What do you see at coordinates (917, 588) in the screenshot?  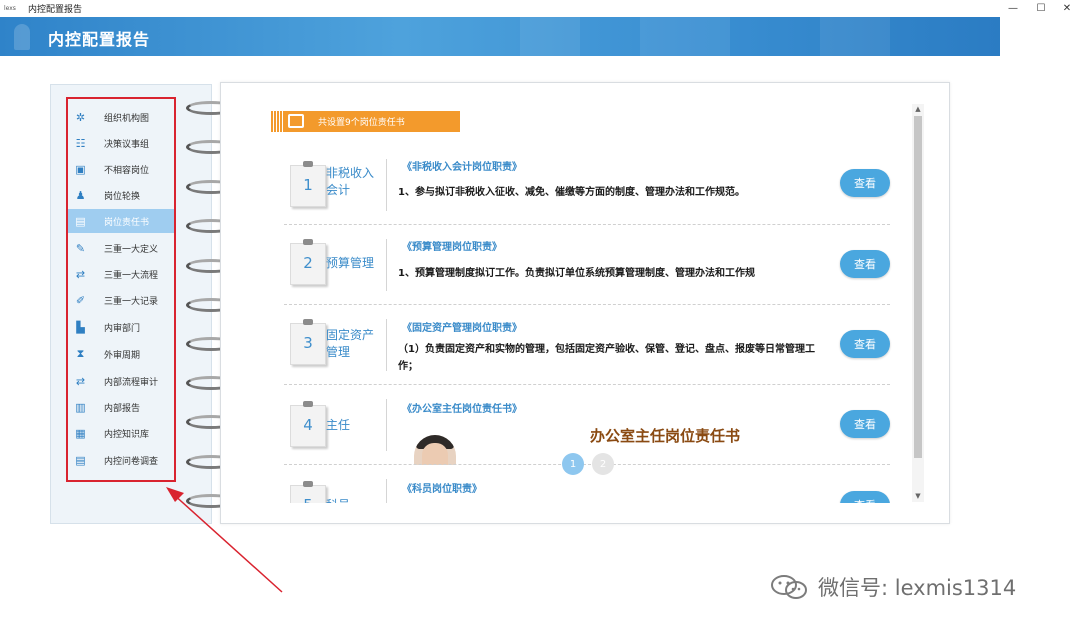 I see `watermark-text: 微信号: lexmis1314` at bounding box center [917, 588].